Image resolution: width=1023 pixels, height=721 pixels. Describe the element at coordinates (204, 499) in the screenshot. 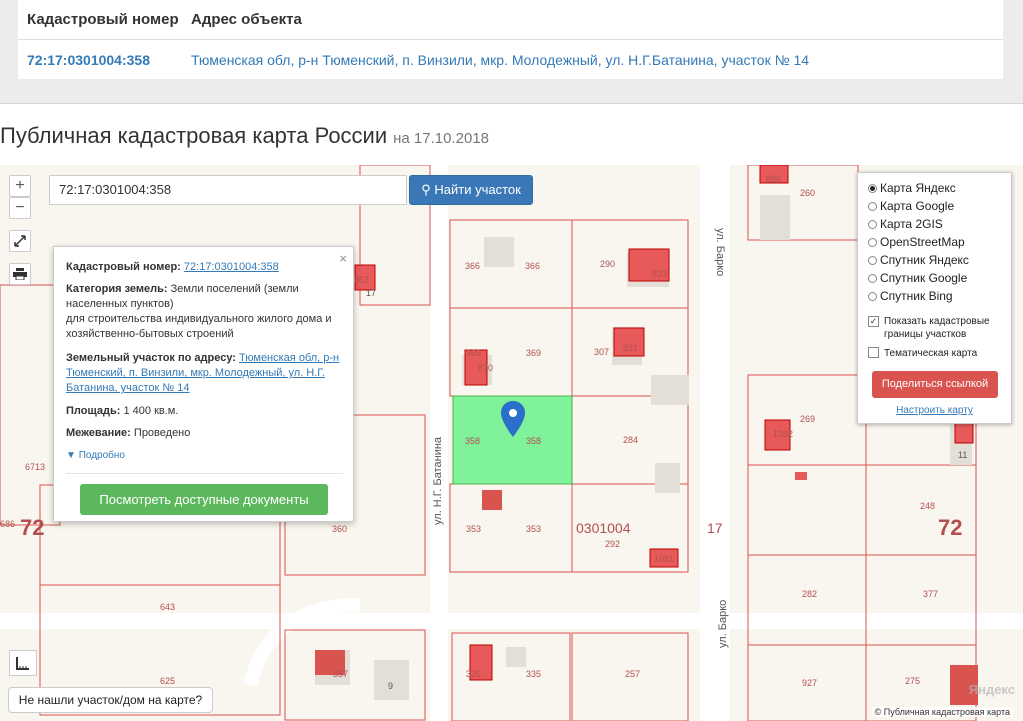

I see `view-documents-button: Посмотреть доступные документы` at that location.